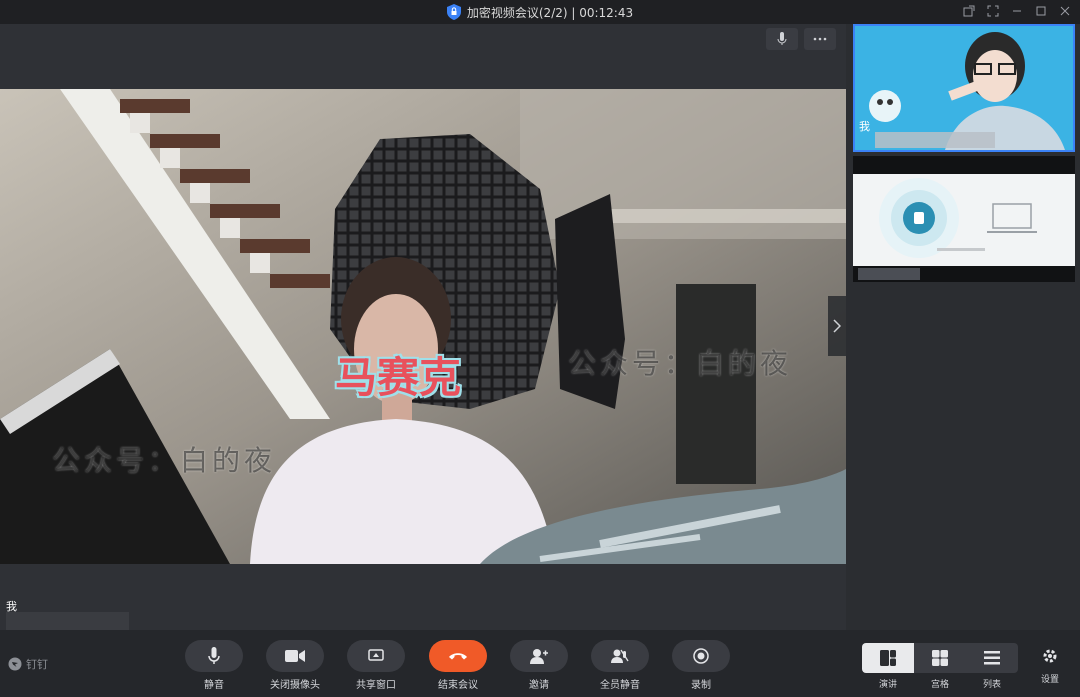 The width and height of the screenshot is (1080, 697). I want to click on speaker-name-bar, so click(67, 621).